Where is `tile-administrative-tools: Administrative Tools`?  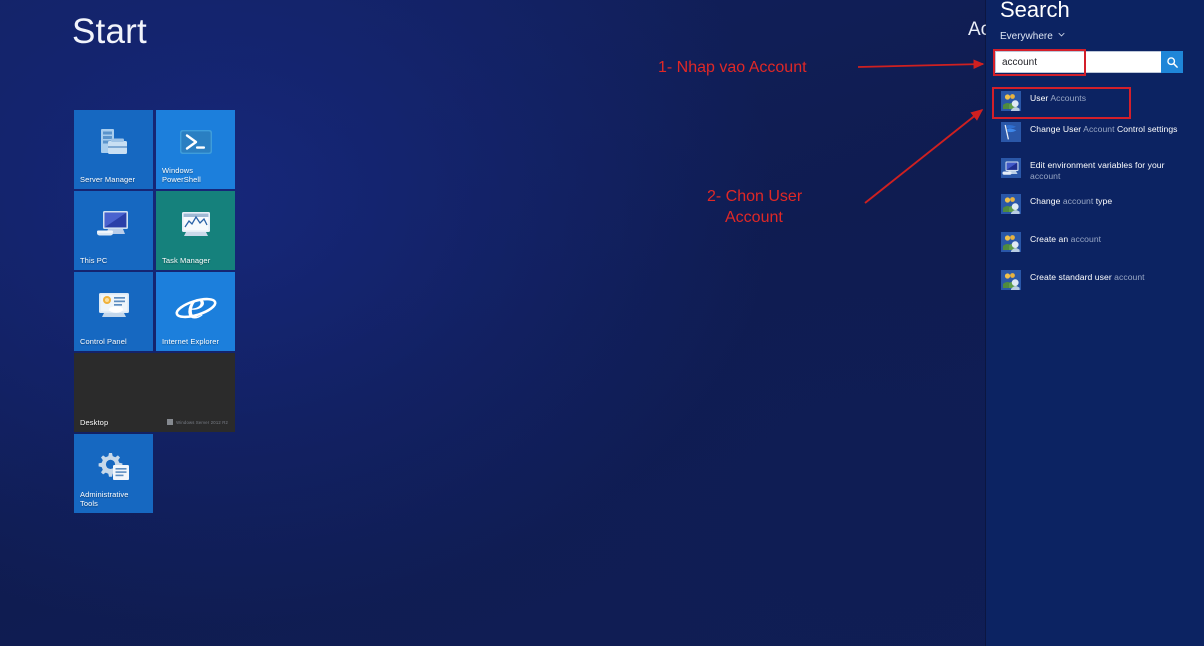 tile-administrative-tools: Administrative Tools is located at coordinates (113, 473).